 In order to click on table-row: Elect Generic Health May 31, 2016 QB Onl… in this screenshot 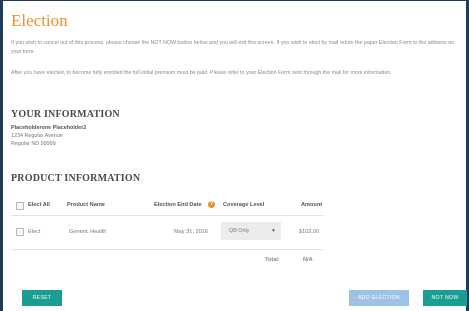, I will do `click(167, 232)`.